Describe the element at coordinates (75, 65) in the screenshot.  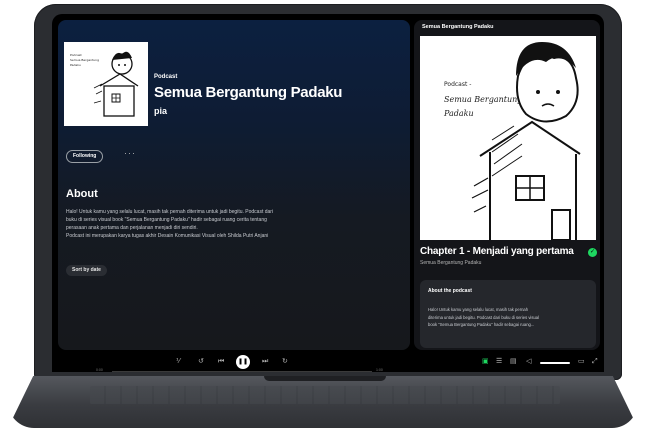
I see `cover-caption-3: Padaku` at that location.